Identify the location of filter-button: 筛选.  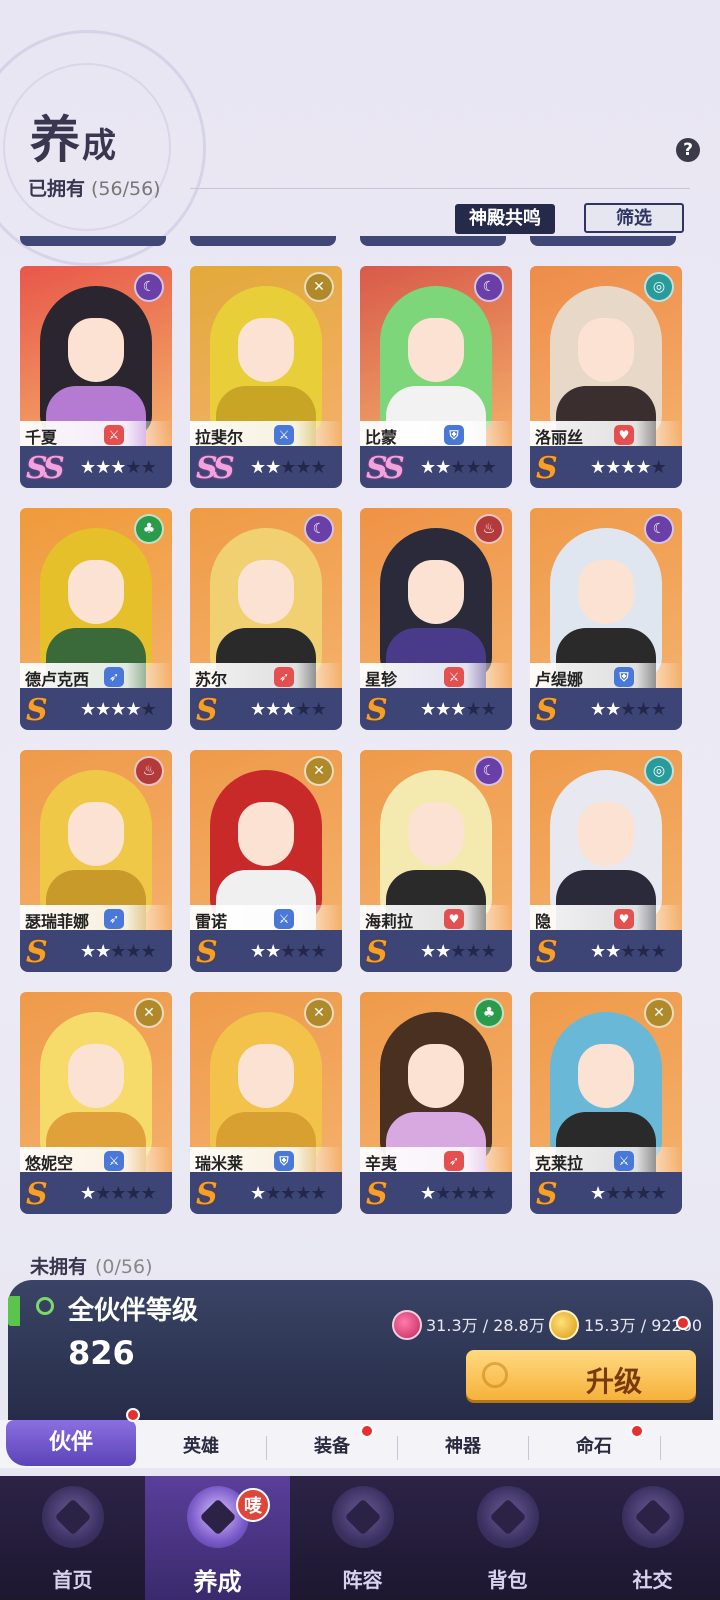
(634, 218).